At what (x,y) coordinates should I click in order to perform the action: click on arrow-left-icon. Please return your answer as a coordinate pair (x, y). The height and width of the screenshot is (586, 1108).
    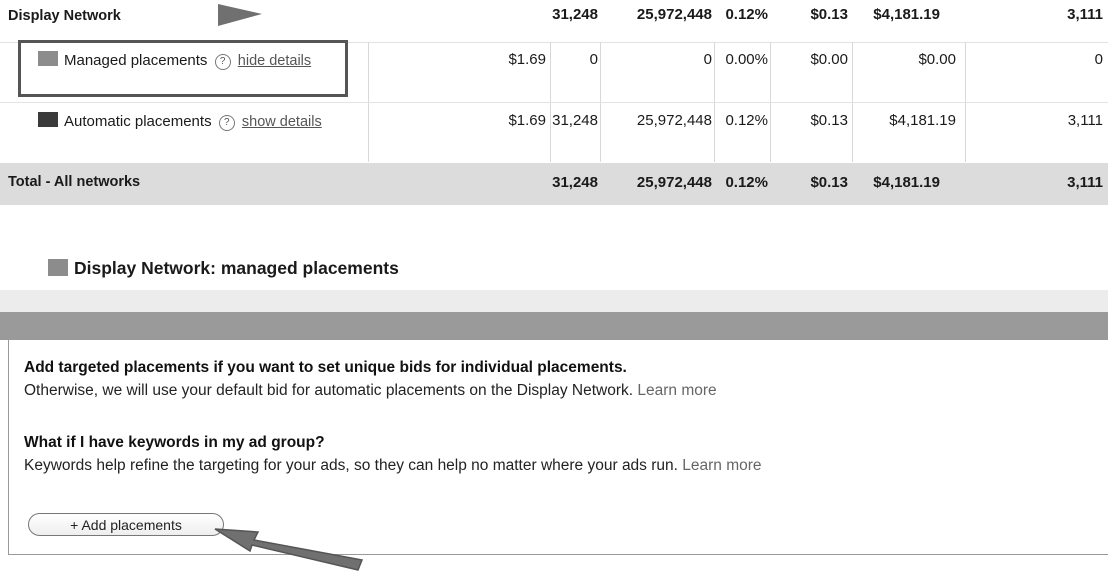
    Looking at the image, I should click on (289, 549).